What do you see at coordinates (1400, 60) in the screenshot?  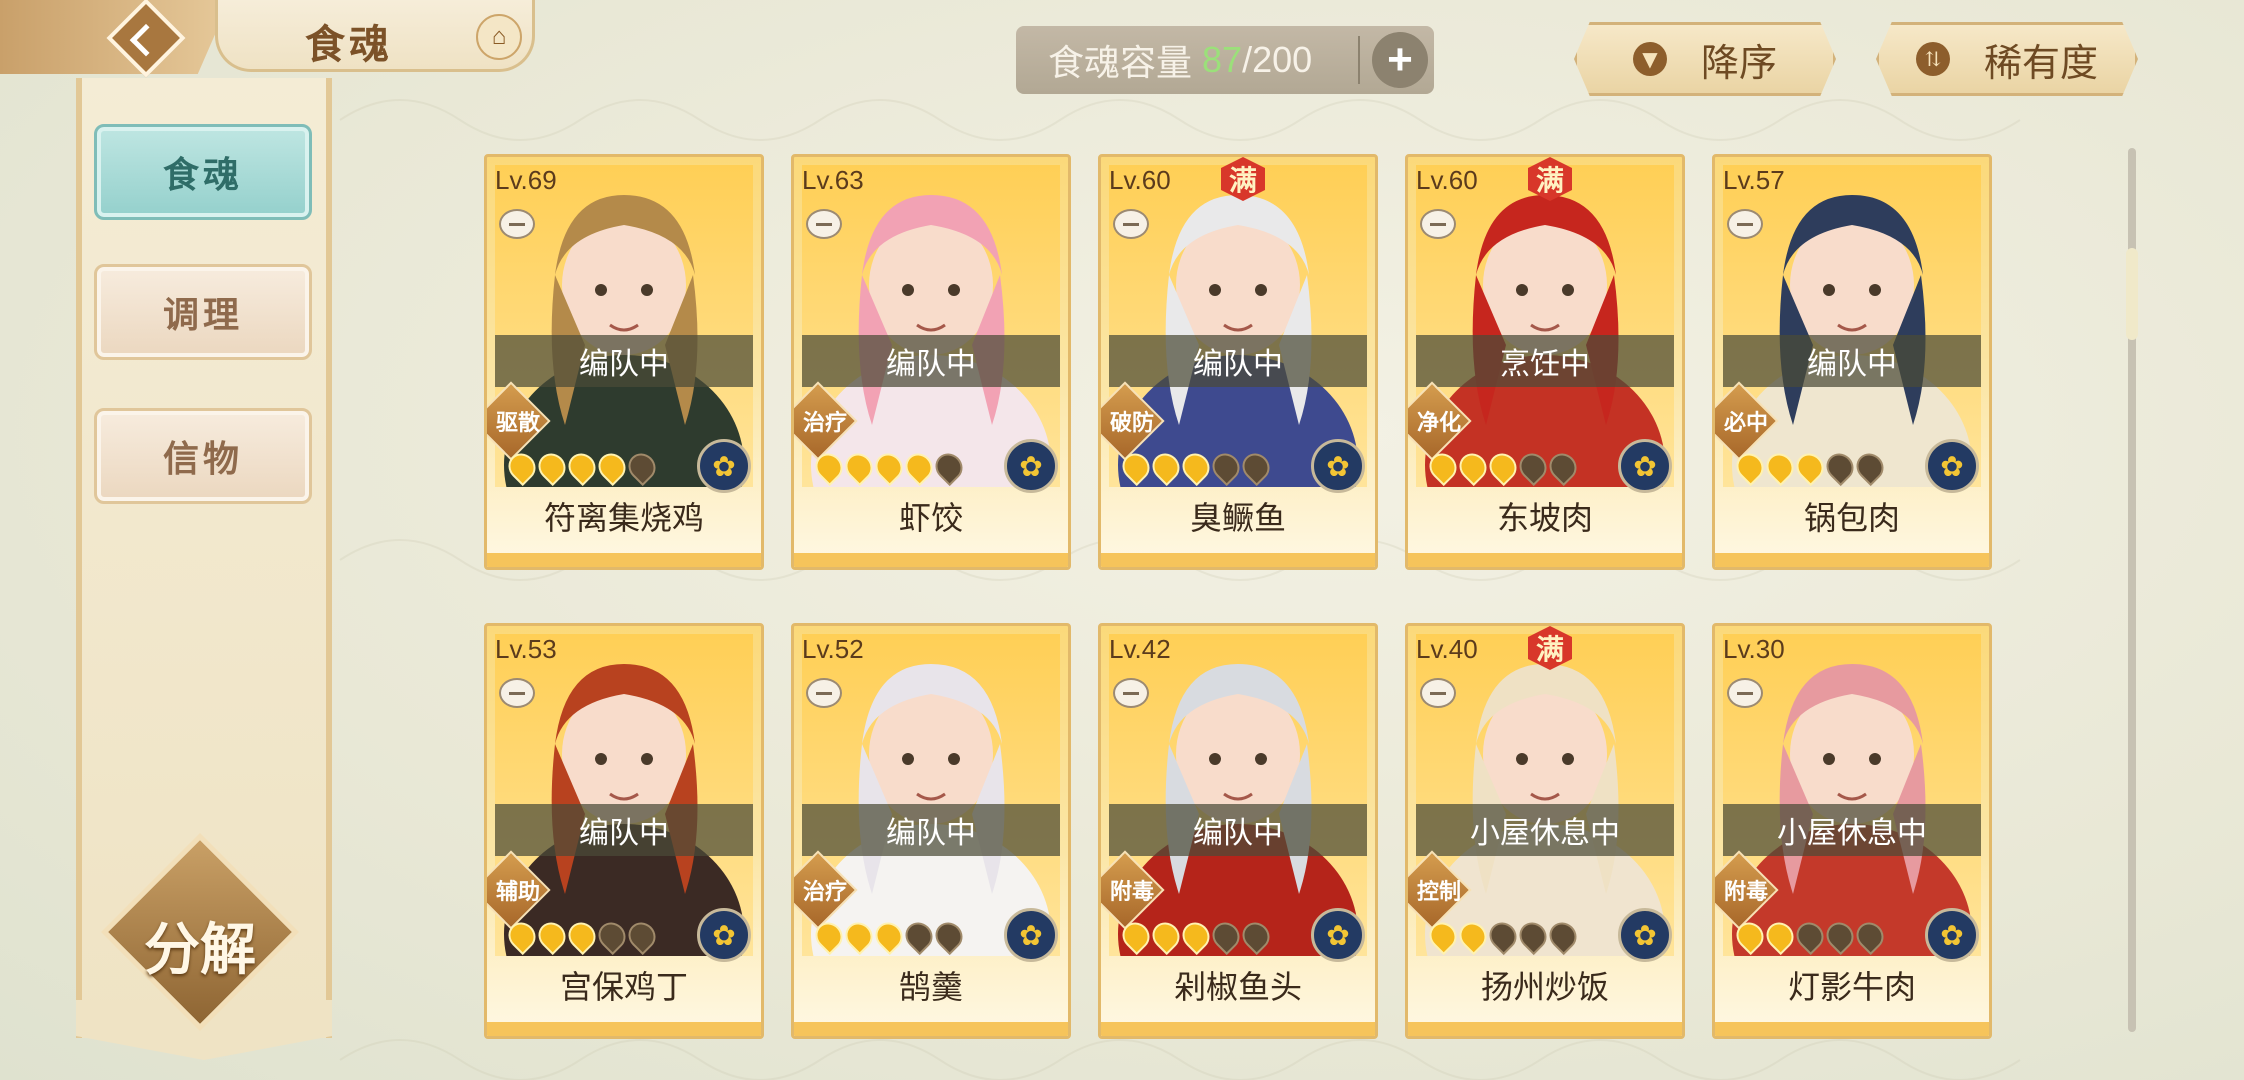 I see `plus-icon: +` at bounding box center [1400, 60].